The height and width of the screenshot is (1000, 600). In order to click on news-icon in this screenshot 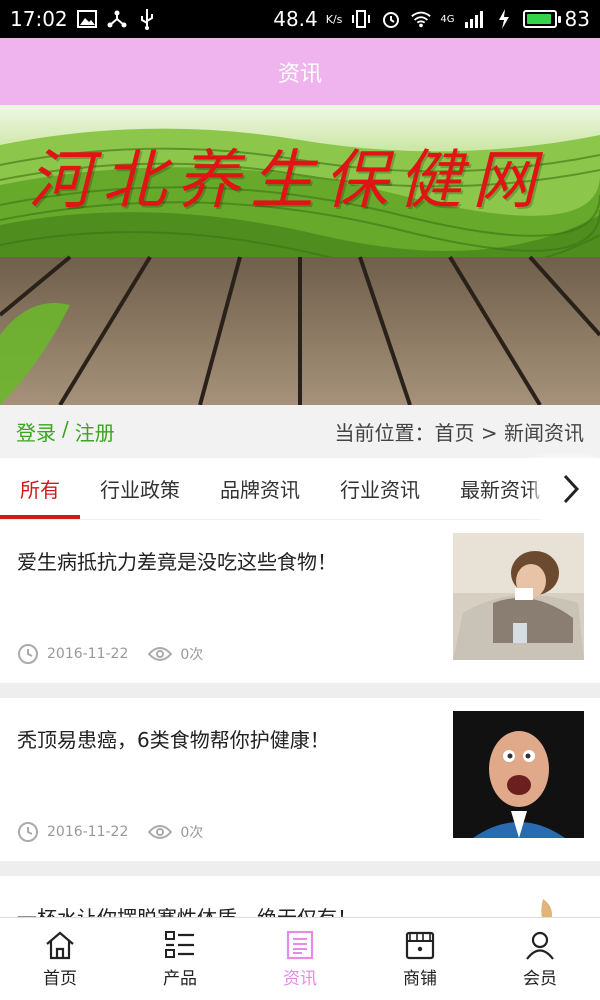, I will do `click(300, 944)`.